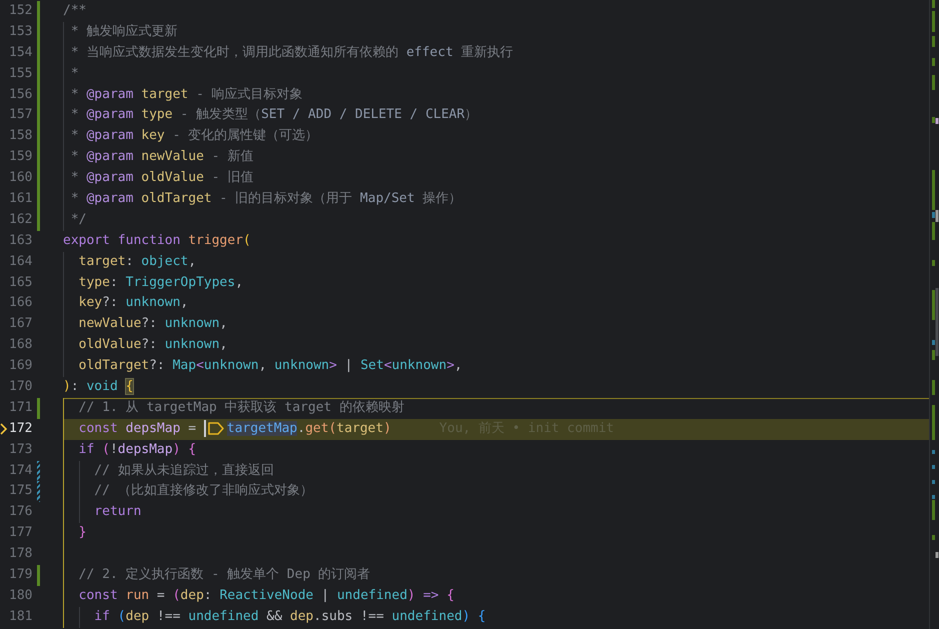 The width and height of the screenshot is (939, 629). What do you see at coordinates (20, 115) in the screenshot?
I see `line-number: 157` at bounding box center [20, 115].